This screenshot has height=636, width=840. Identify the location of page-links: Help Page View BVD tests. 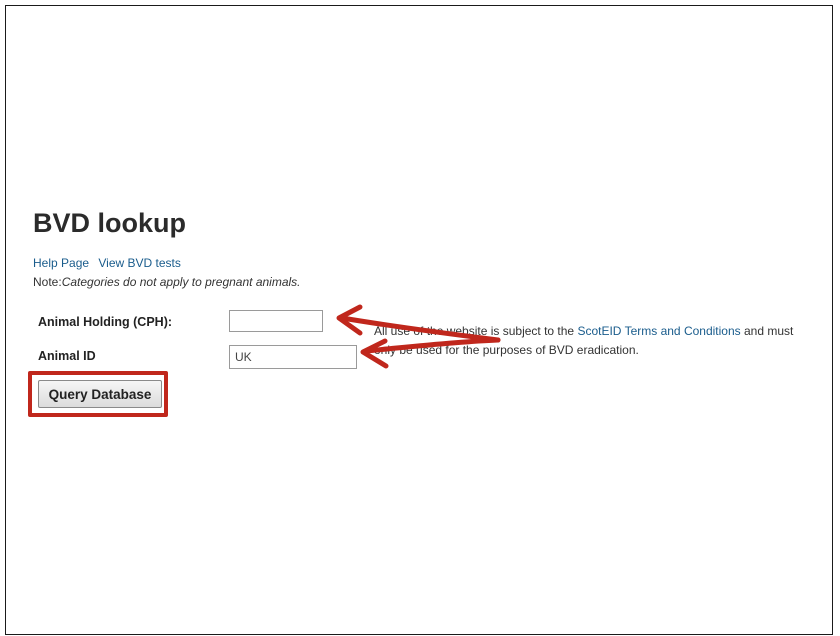
(110, 263).